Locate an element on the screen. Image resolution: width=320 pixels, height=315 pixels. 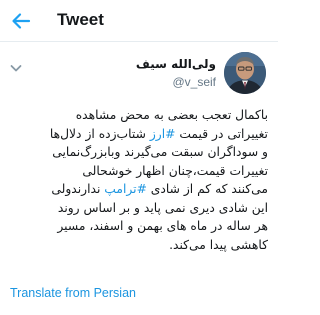
tweet-menu-button is located at coordinates (16, 68).